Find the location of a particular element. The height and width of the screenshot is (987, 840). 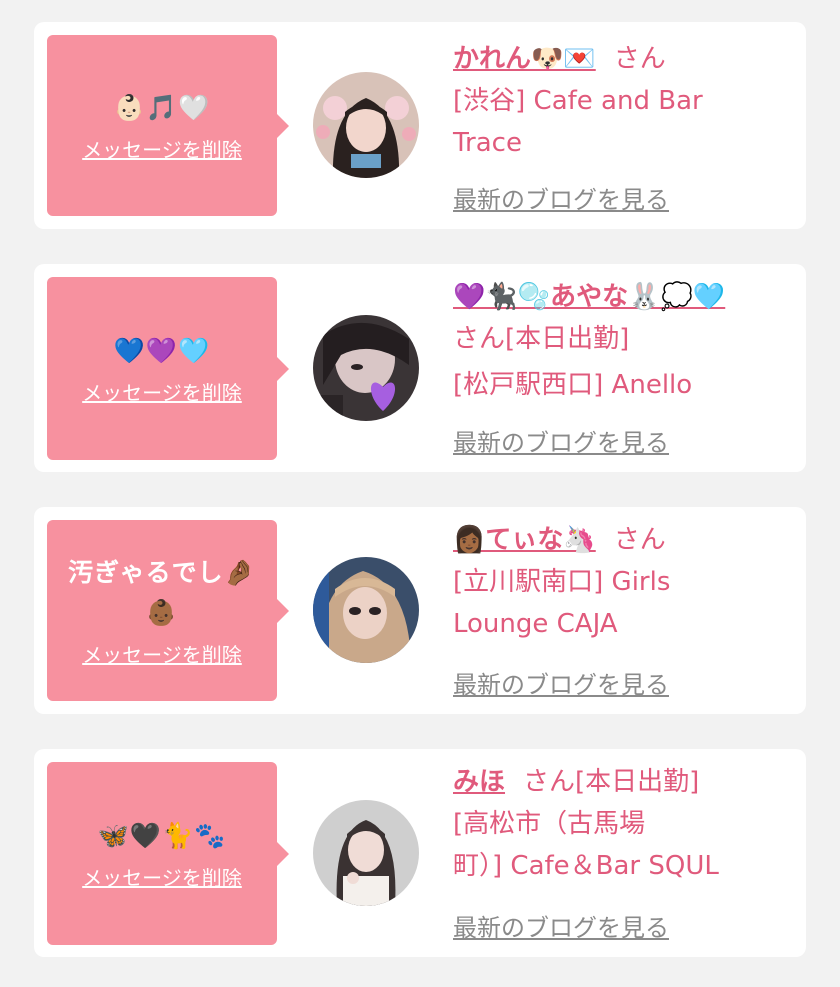

name-line: みほ さん[本日出勤] is located at coordinates (623, 782).